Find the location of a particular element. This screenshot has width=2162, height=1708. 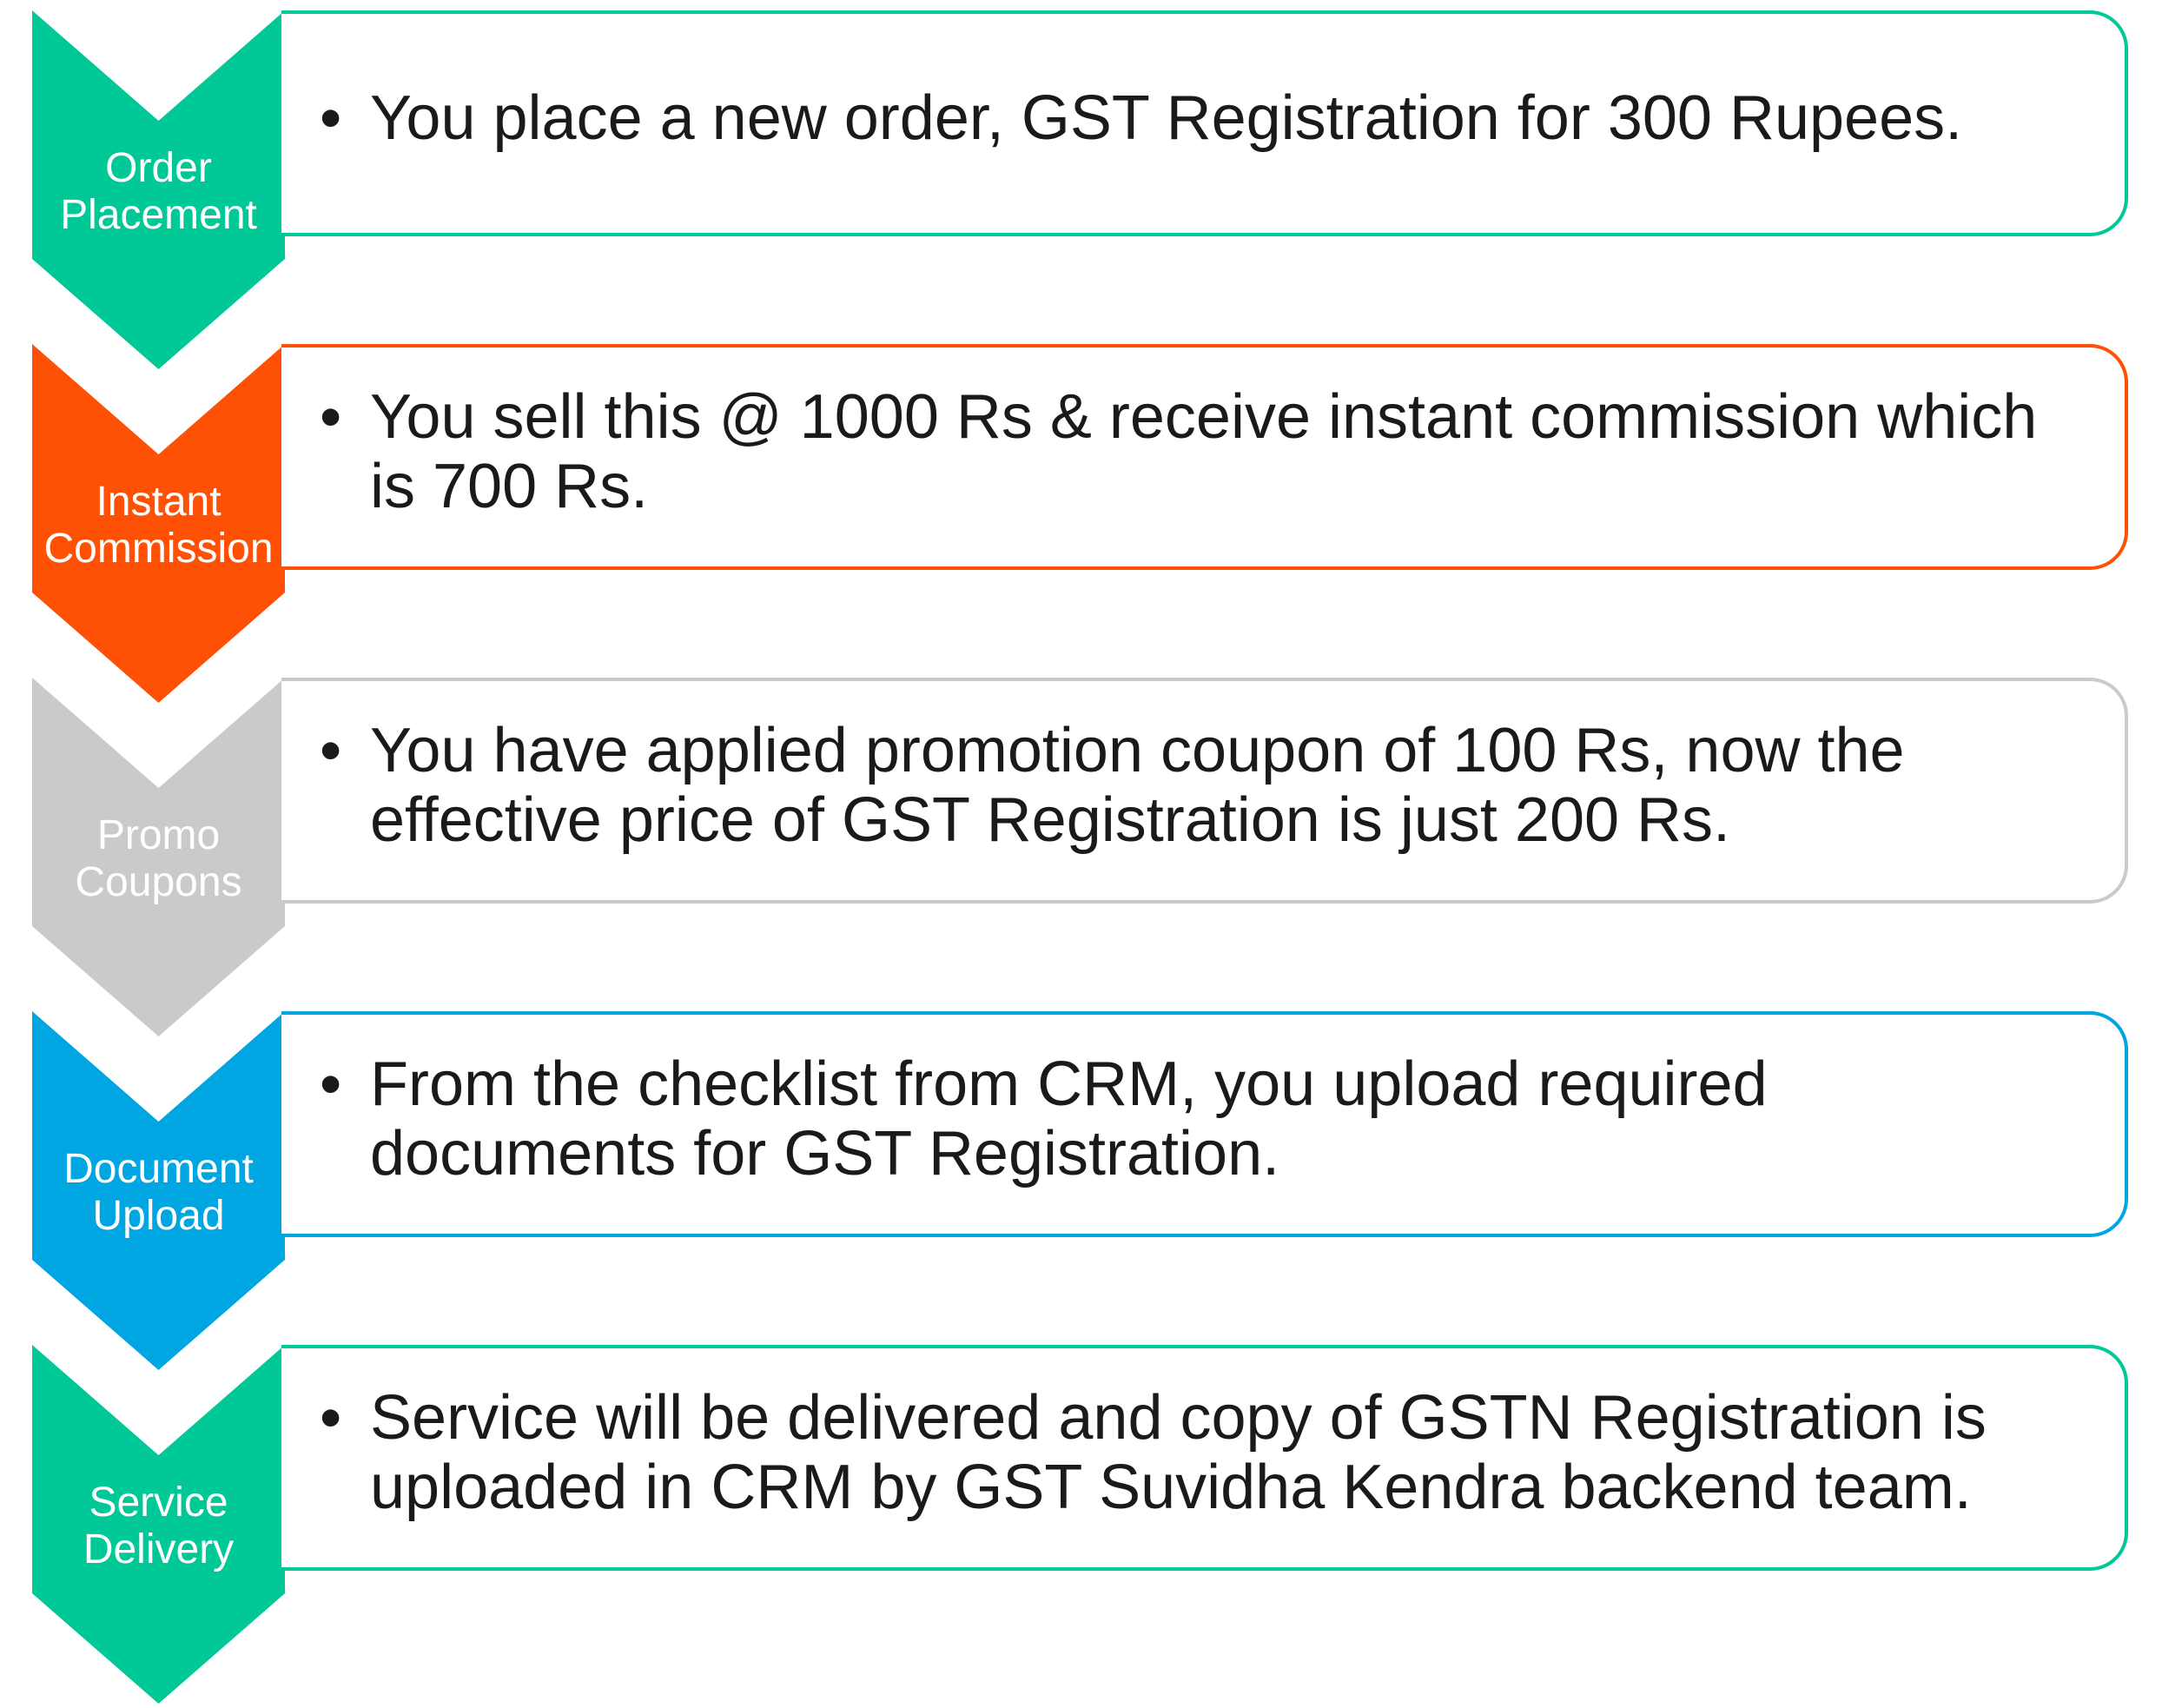

chevron-order-placement: Order Placement is located at coordinates (158, 189).